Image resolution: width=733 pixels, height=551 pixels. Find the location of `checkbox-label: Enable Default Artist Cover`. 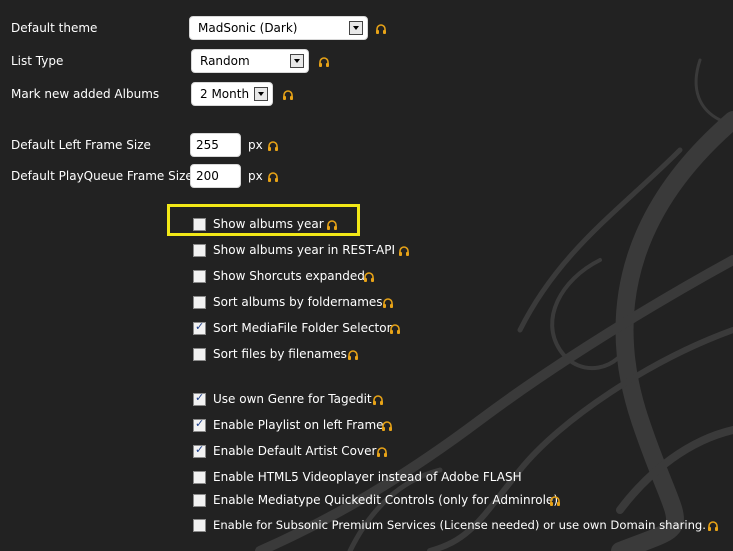

checkbox-label: Enable Default Artist Cover is located at coordinates (295, 451).